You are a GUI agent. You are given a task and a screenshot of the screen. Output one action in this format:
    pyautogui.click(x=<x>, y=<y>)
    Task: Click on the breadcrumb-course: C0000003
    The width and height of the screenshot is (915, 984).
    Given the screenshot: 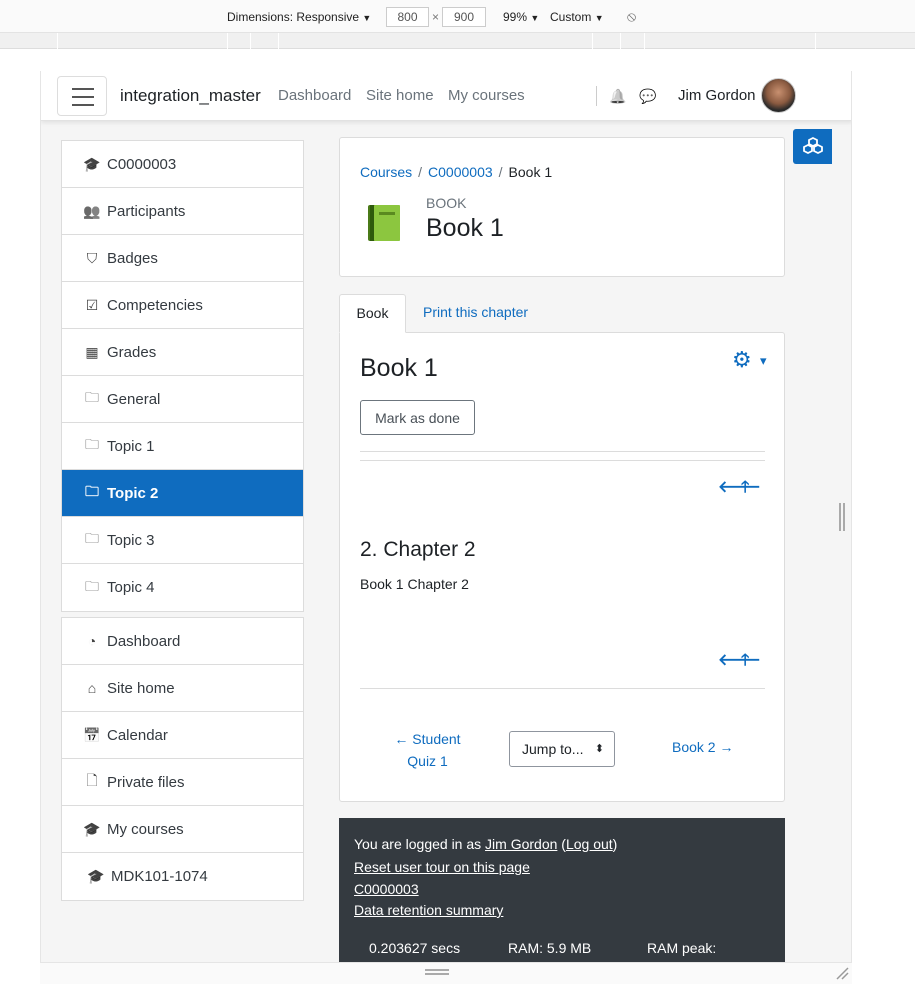 What is the action you would take?
    pyautogui.click(x=460, y=172)
    